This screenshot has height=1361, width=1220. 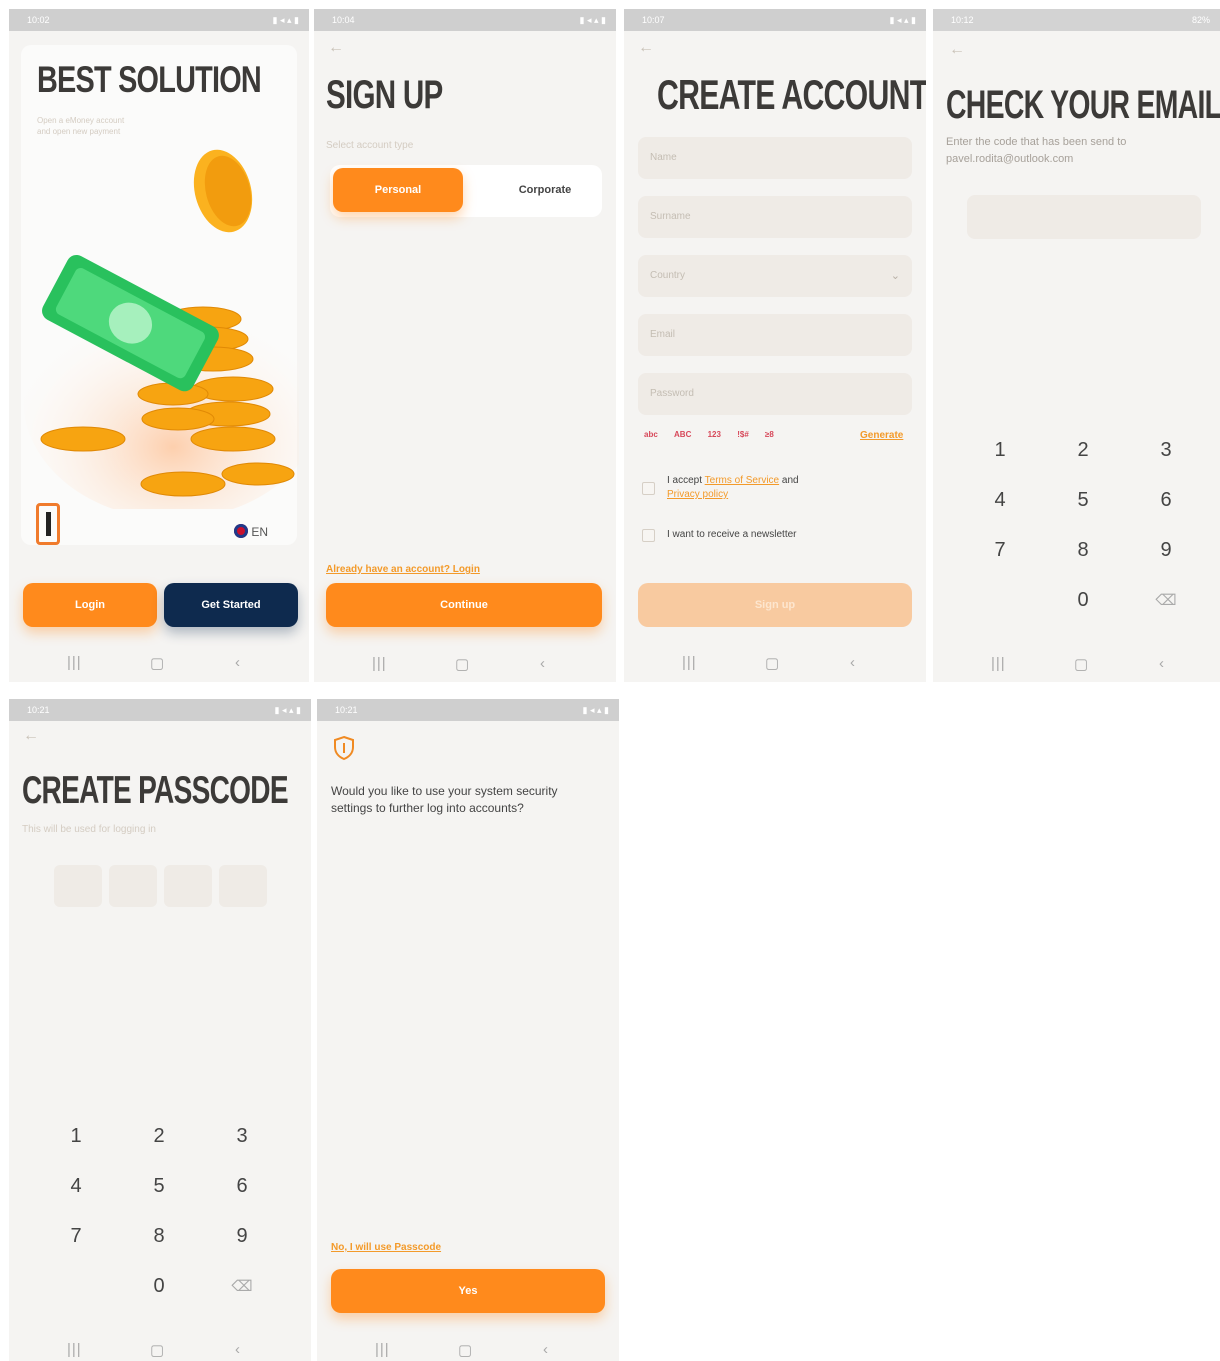 I want to click on rule-digits: 123, so click(x=714, y=434).